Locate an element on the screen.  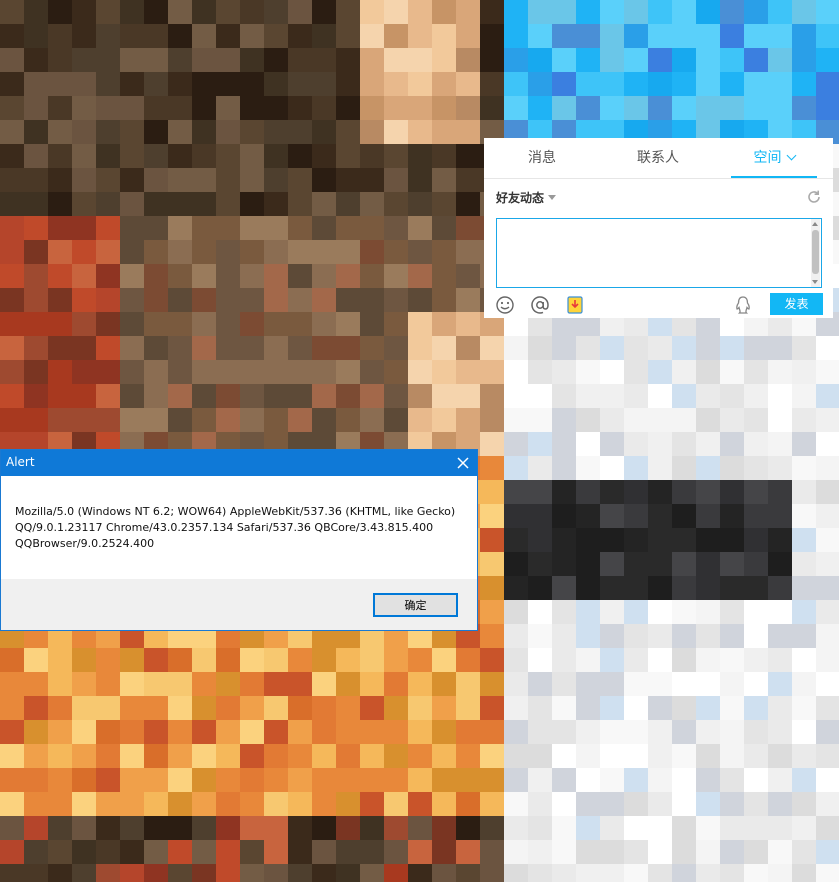
close-icon is located at coordinates (463, 463).